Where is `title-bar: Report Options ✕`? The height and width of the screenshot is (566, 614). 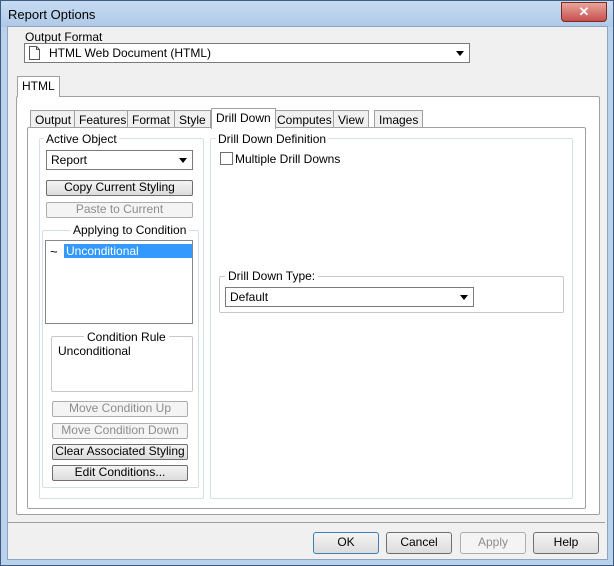
title-bar: Report Options ✕ is located at coordinates (307, 14).